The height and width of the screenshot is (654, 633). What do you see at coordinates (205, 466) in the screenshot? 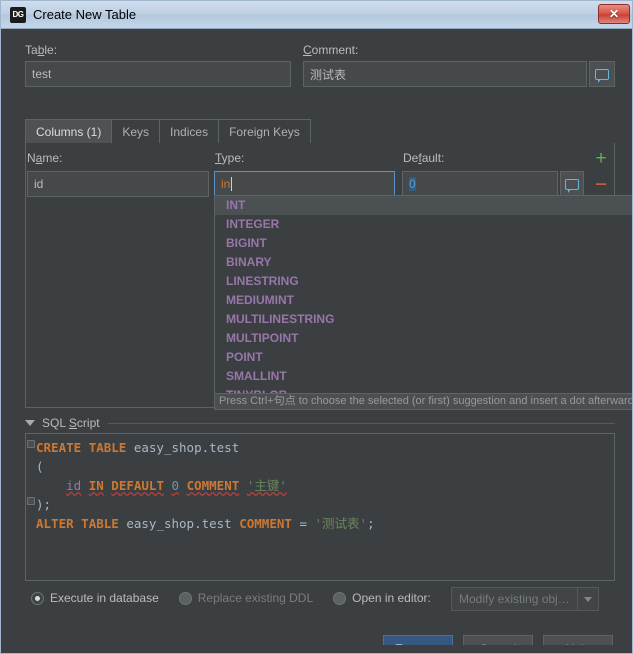
I see `sql-line: (` at bounding box center [205, 466].